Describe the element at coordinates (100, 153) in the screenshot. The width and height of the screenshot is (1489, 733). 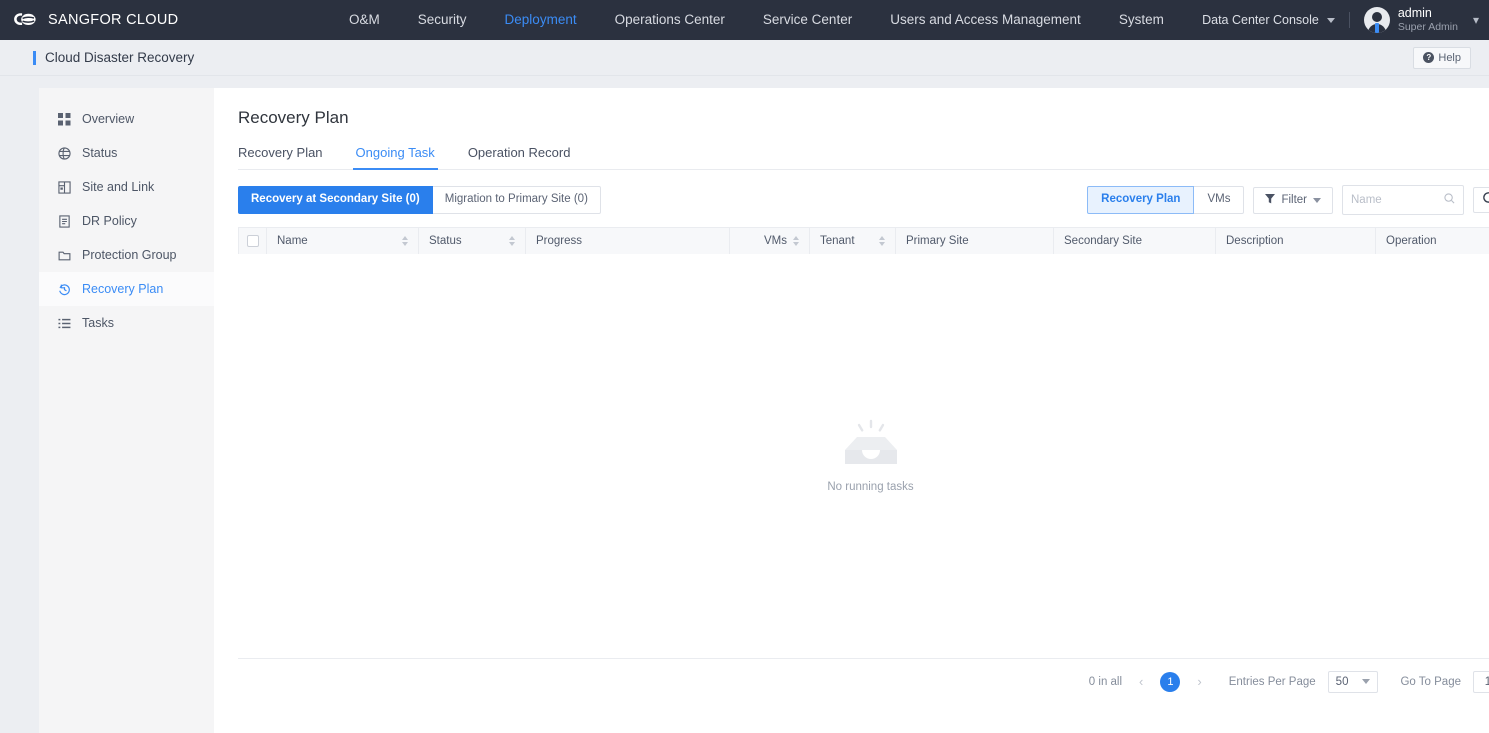
I see `sidebar-item-label: Status` at that location.